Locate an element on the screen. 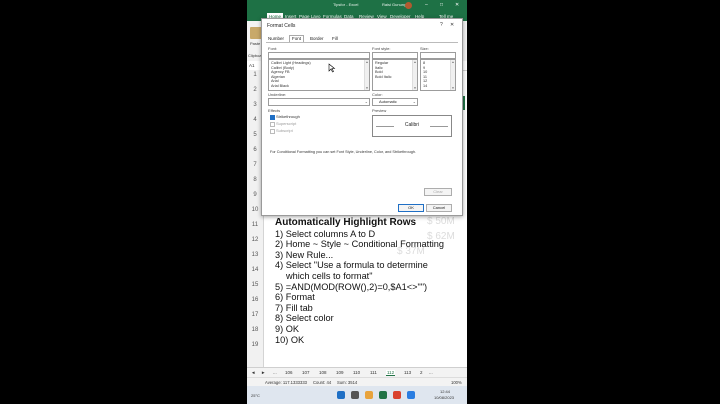 The height and width of the screenshot is (404, 720). clear-button: Clear is located at coordinates (438, 192).